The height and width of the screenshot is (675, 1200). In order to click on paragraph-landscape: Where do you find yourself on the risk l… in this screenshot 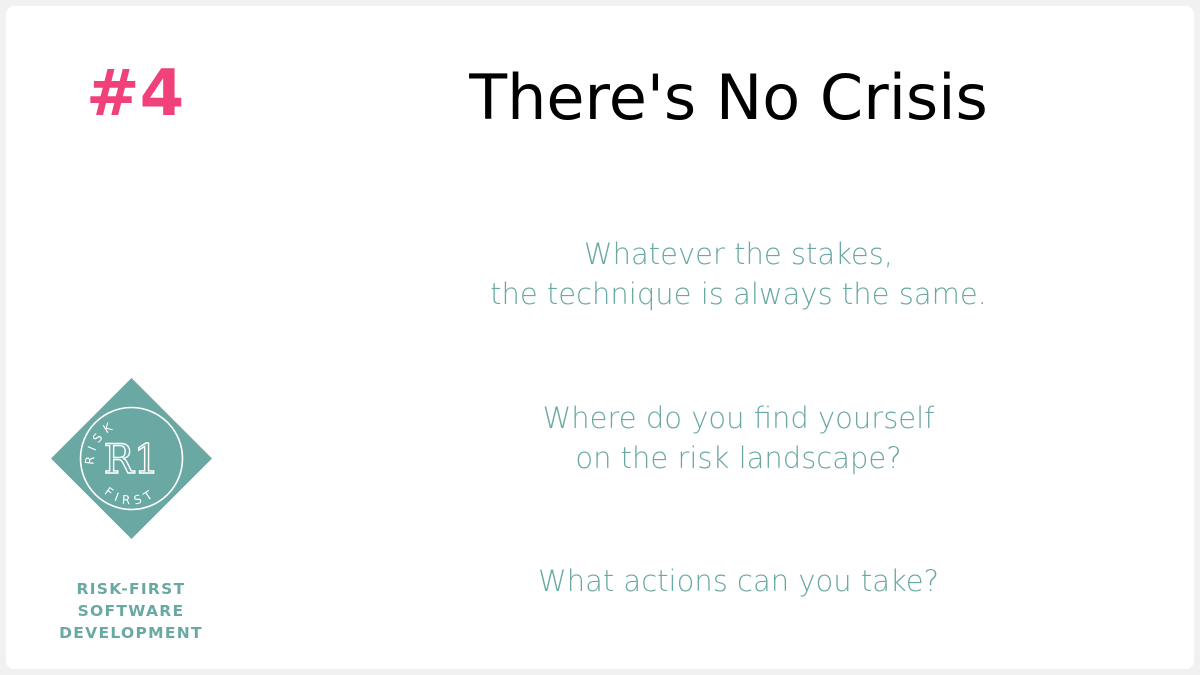, I will do `click(738, 438)`.